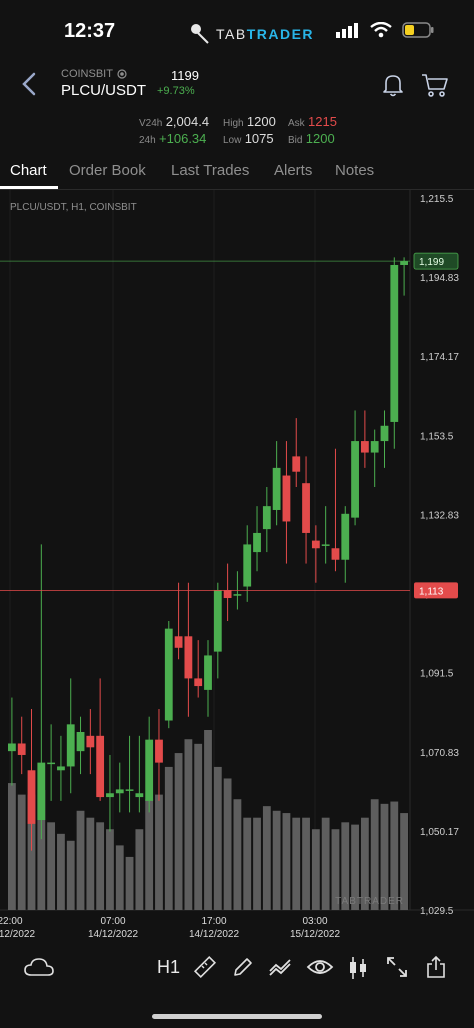 Image resolution: width=474 pixels, height=1028 pixels. I want to click on tab-last-trades: Last Trades, so click(210, 170).